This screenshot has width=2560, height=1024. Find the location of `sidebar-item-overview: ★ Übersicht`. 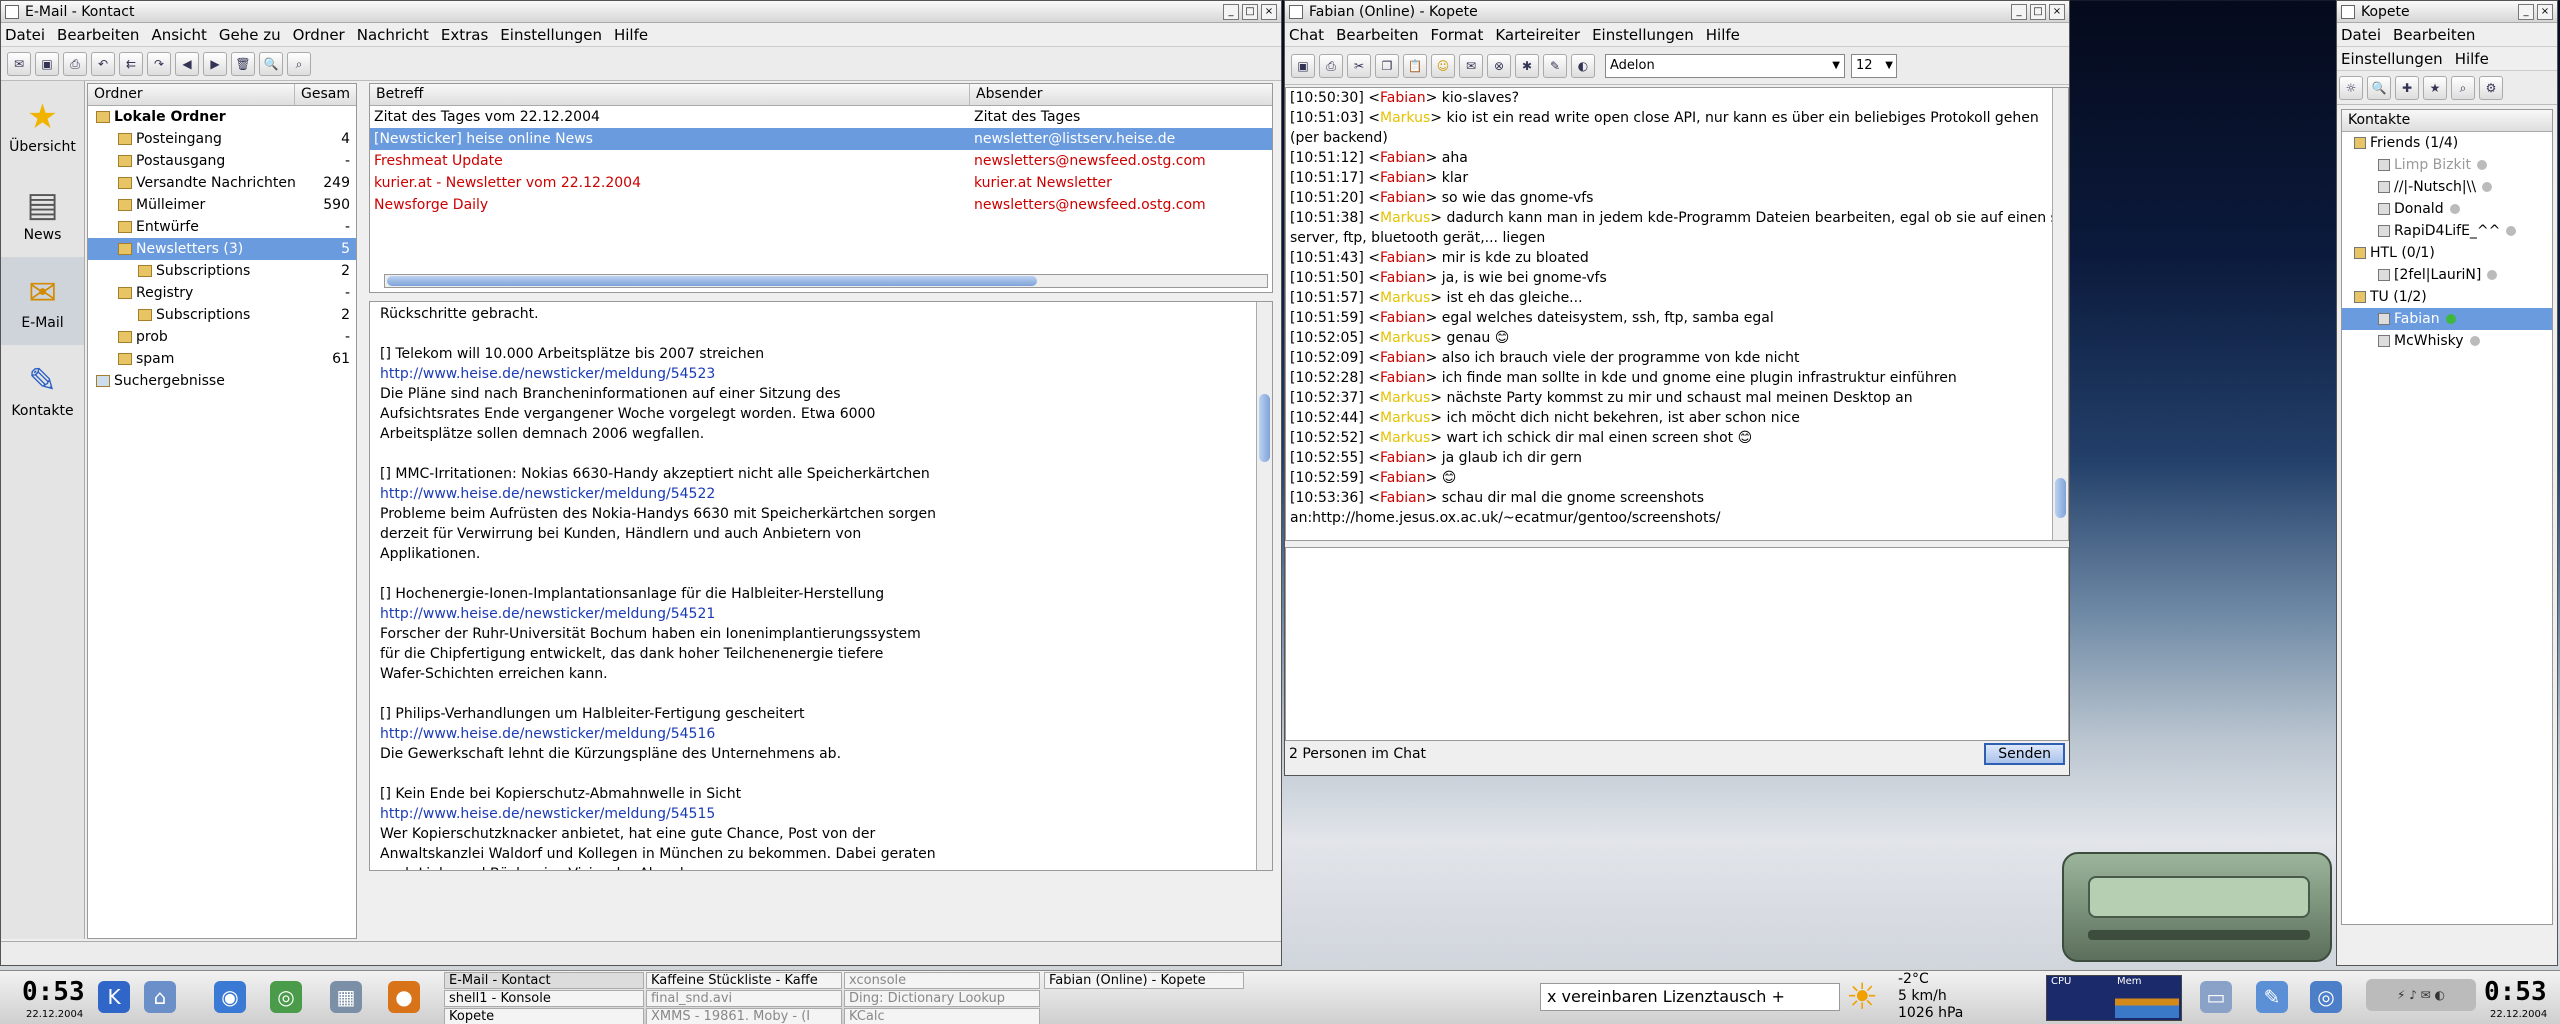

sidebar-item-overview: ★ Übersicht is located at coordinates (42, 125).